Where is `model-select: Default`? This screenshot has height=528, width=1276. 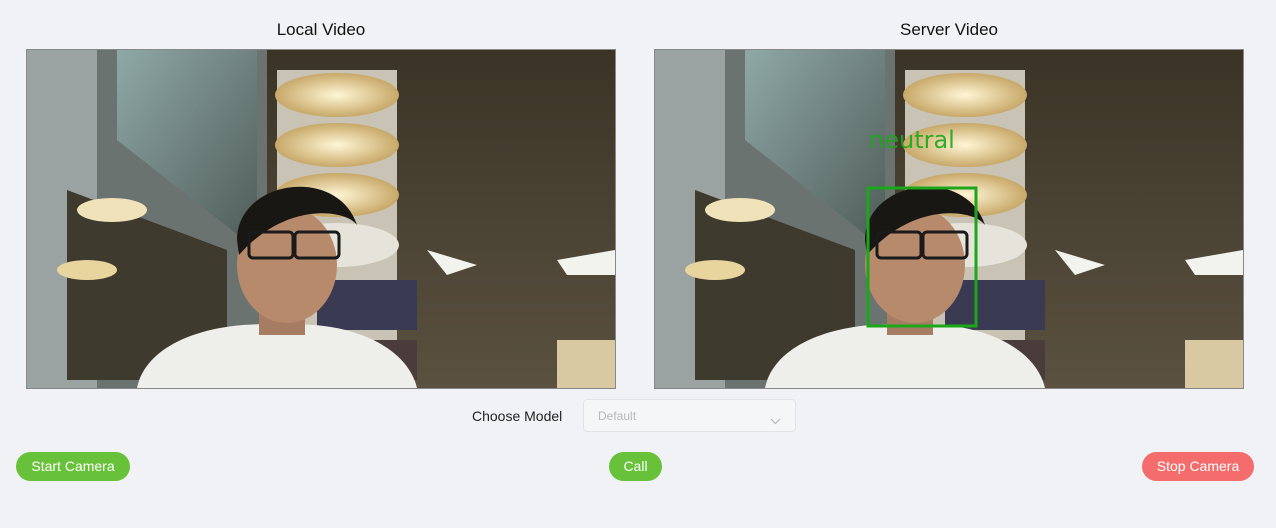
model-select: Default is located at coordinates (689, 415).